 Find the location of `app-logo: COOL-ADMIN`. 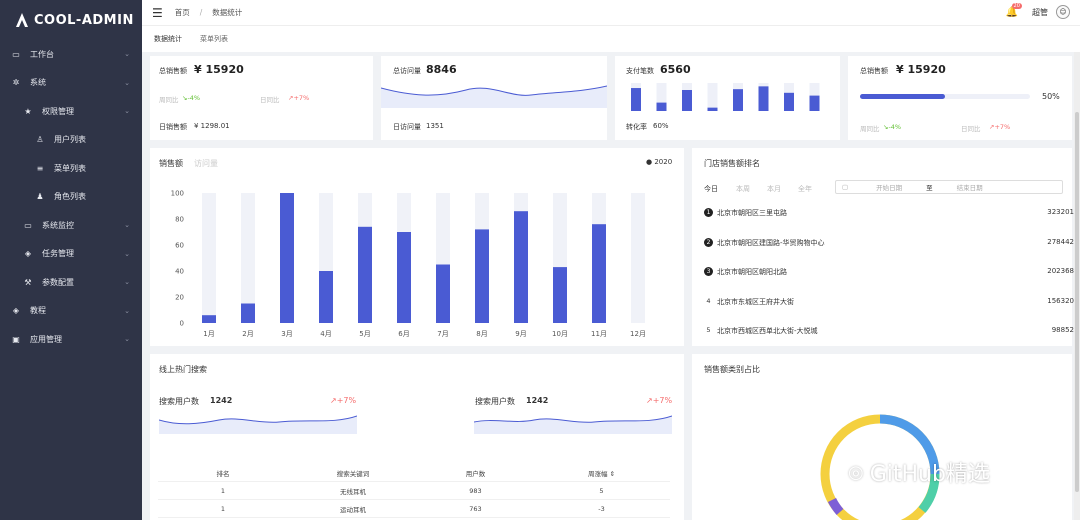

app-logo: COOL-ADMIN is located at coordinates (71, 20).